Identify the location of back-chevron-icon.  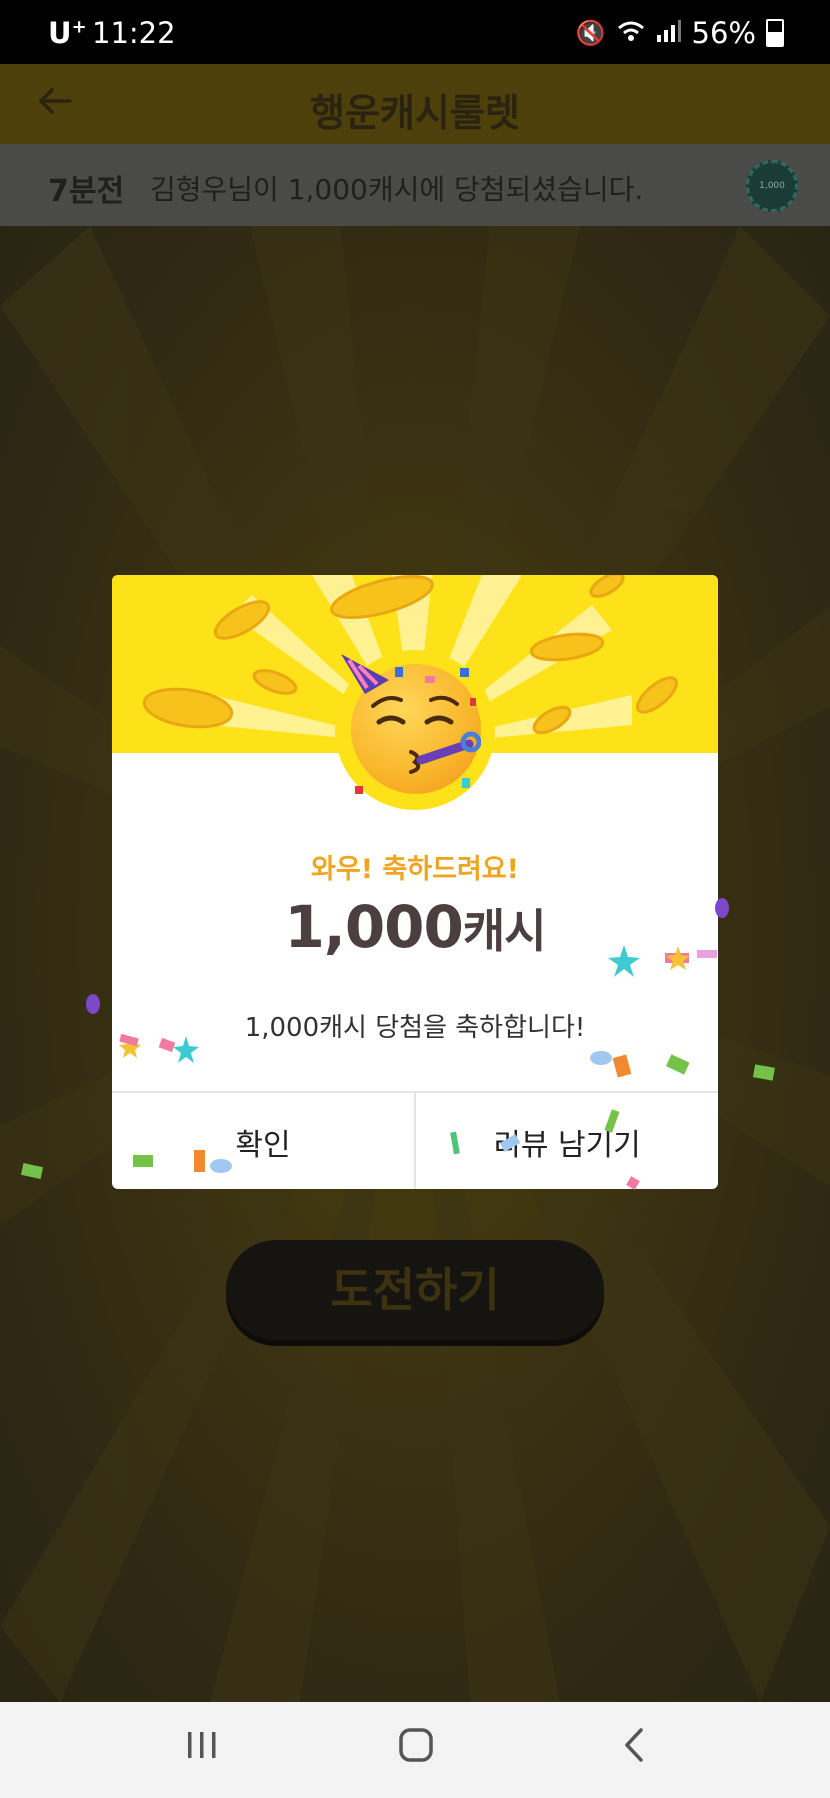
(634, 1750).